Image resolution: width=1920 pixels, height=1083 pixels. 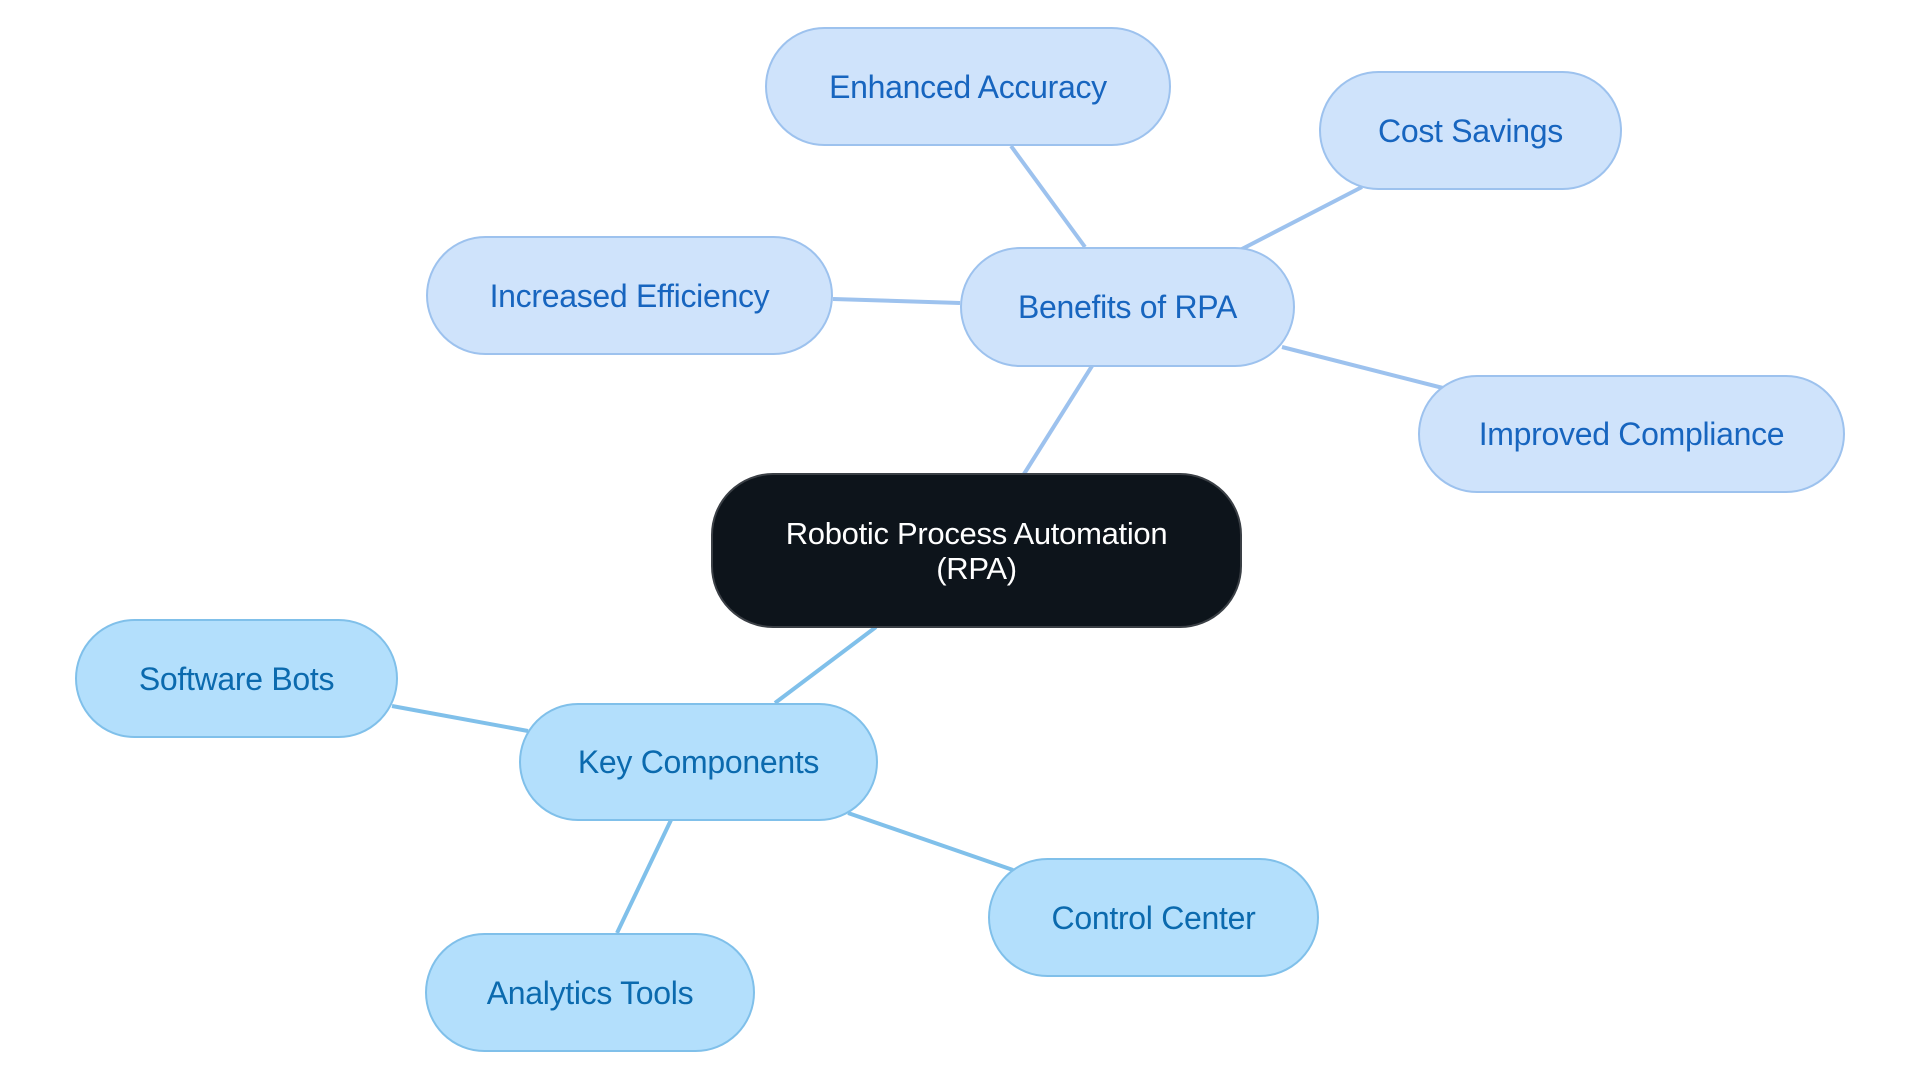 I want to click on edge-components-software-bots, so click(x=460, y=718).